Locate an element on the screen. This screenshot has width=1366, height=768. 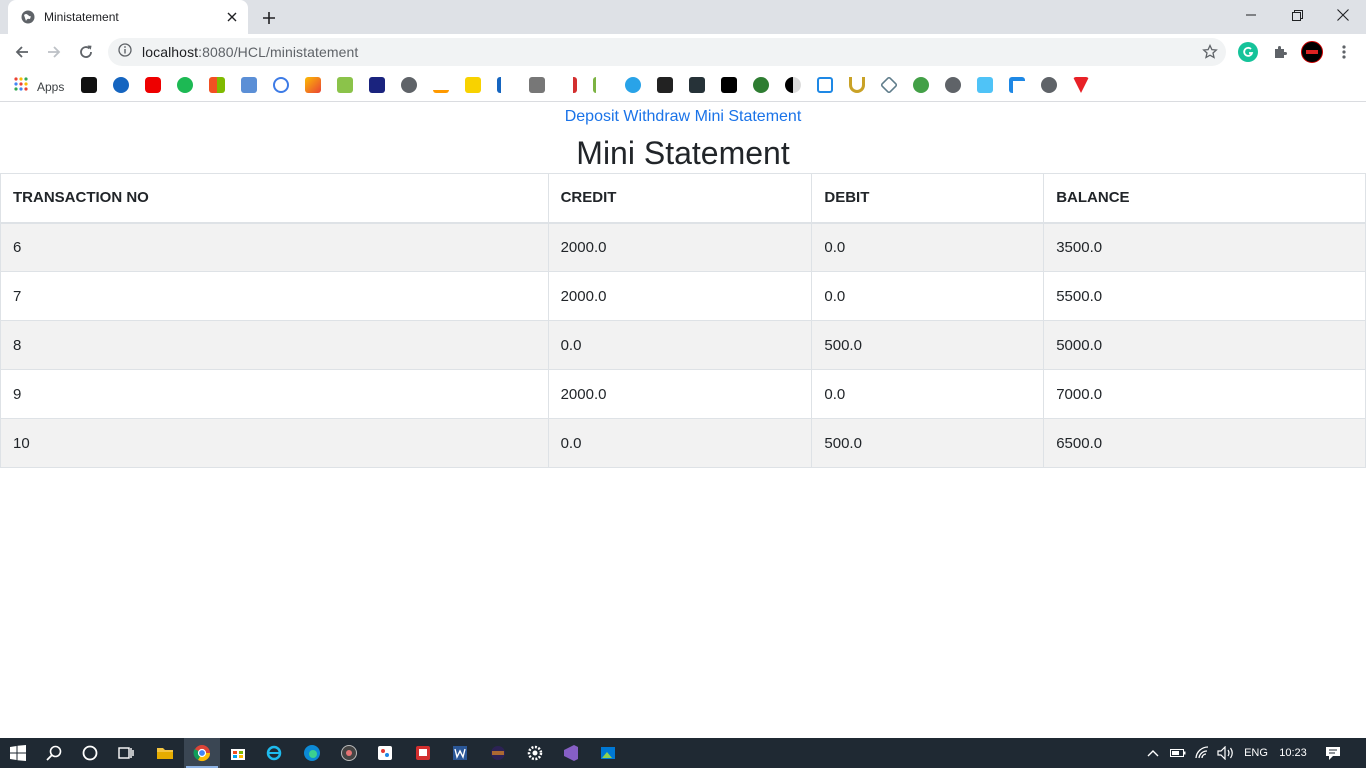
tesla-bookmark-icon is located at coordinates (1081, 85).